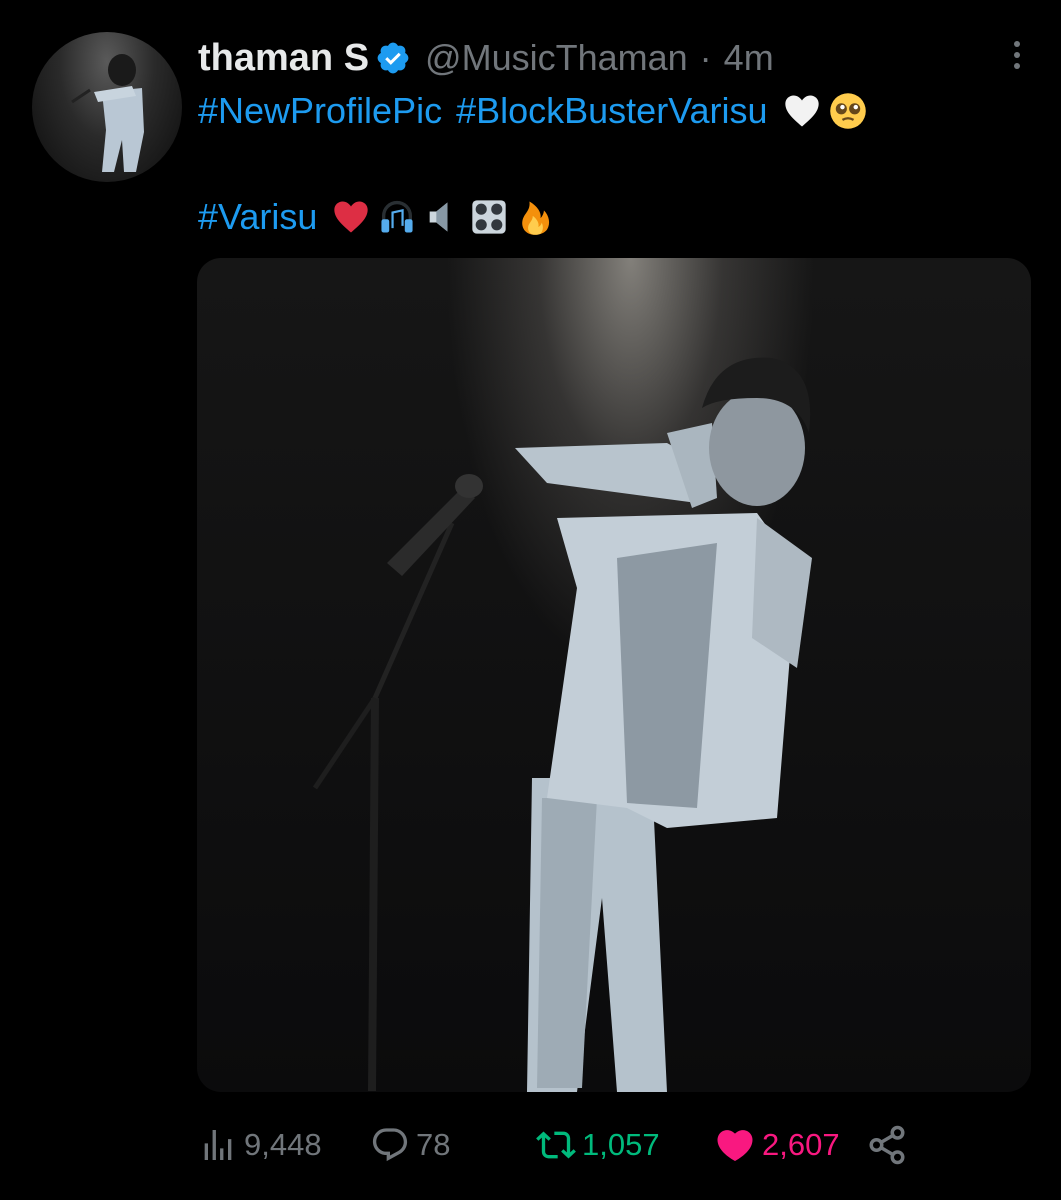  Describe the element at coordinates (218, 1145) in the screenshot. I see `analytics-icon` at that location.